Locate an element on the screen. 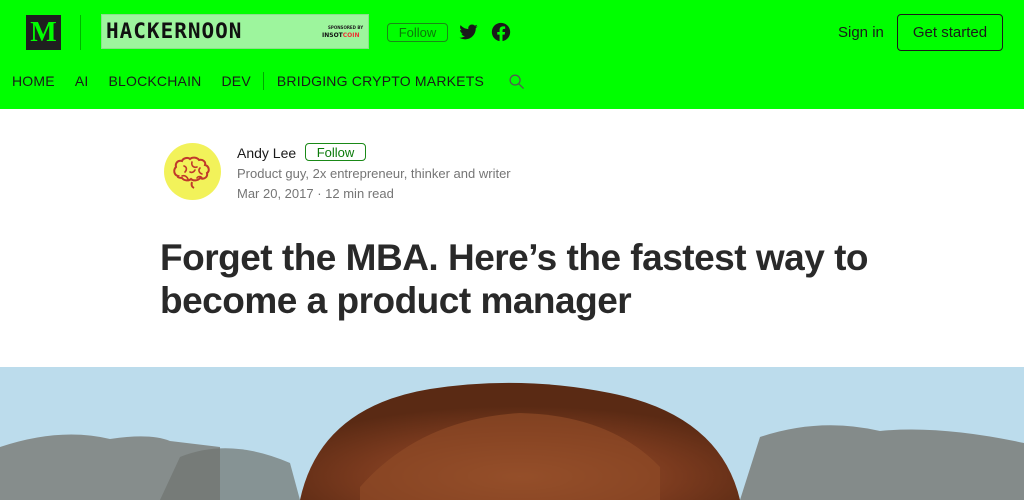 This screenshot has width=1024, height=500. publication-logo: HACKERNOON SPONSORED BY INSOTCOIN is located at coordinates (235, 31).